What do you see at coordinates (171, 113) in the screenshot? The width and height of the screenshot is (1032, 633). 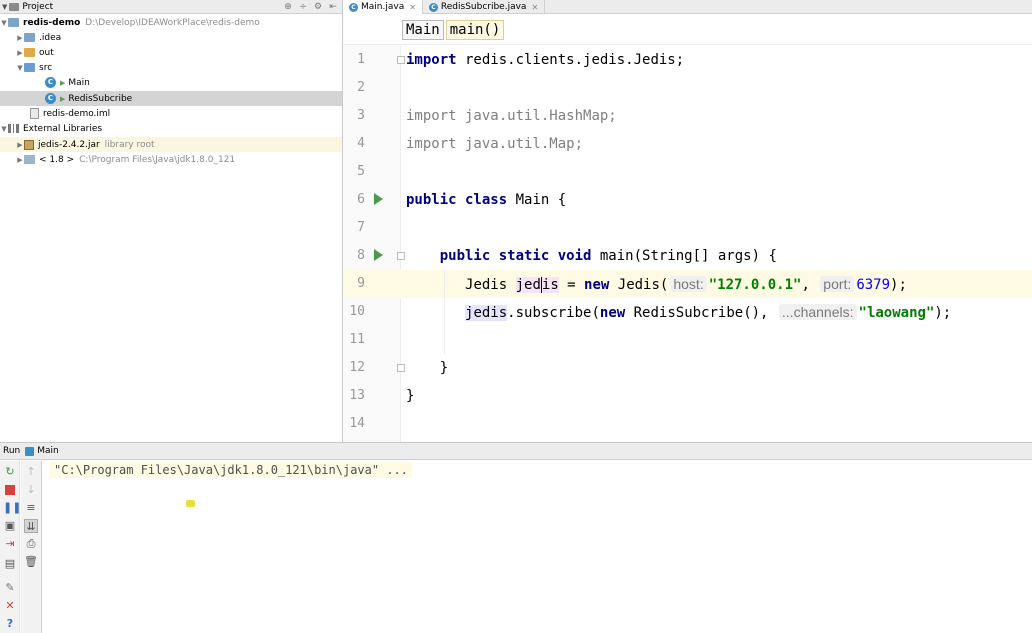 I see `tree-item-iml: redis-demo.iml` at bounding box center [171, 113].